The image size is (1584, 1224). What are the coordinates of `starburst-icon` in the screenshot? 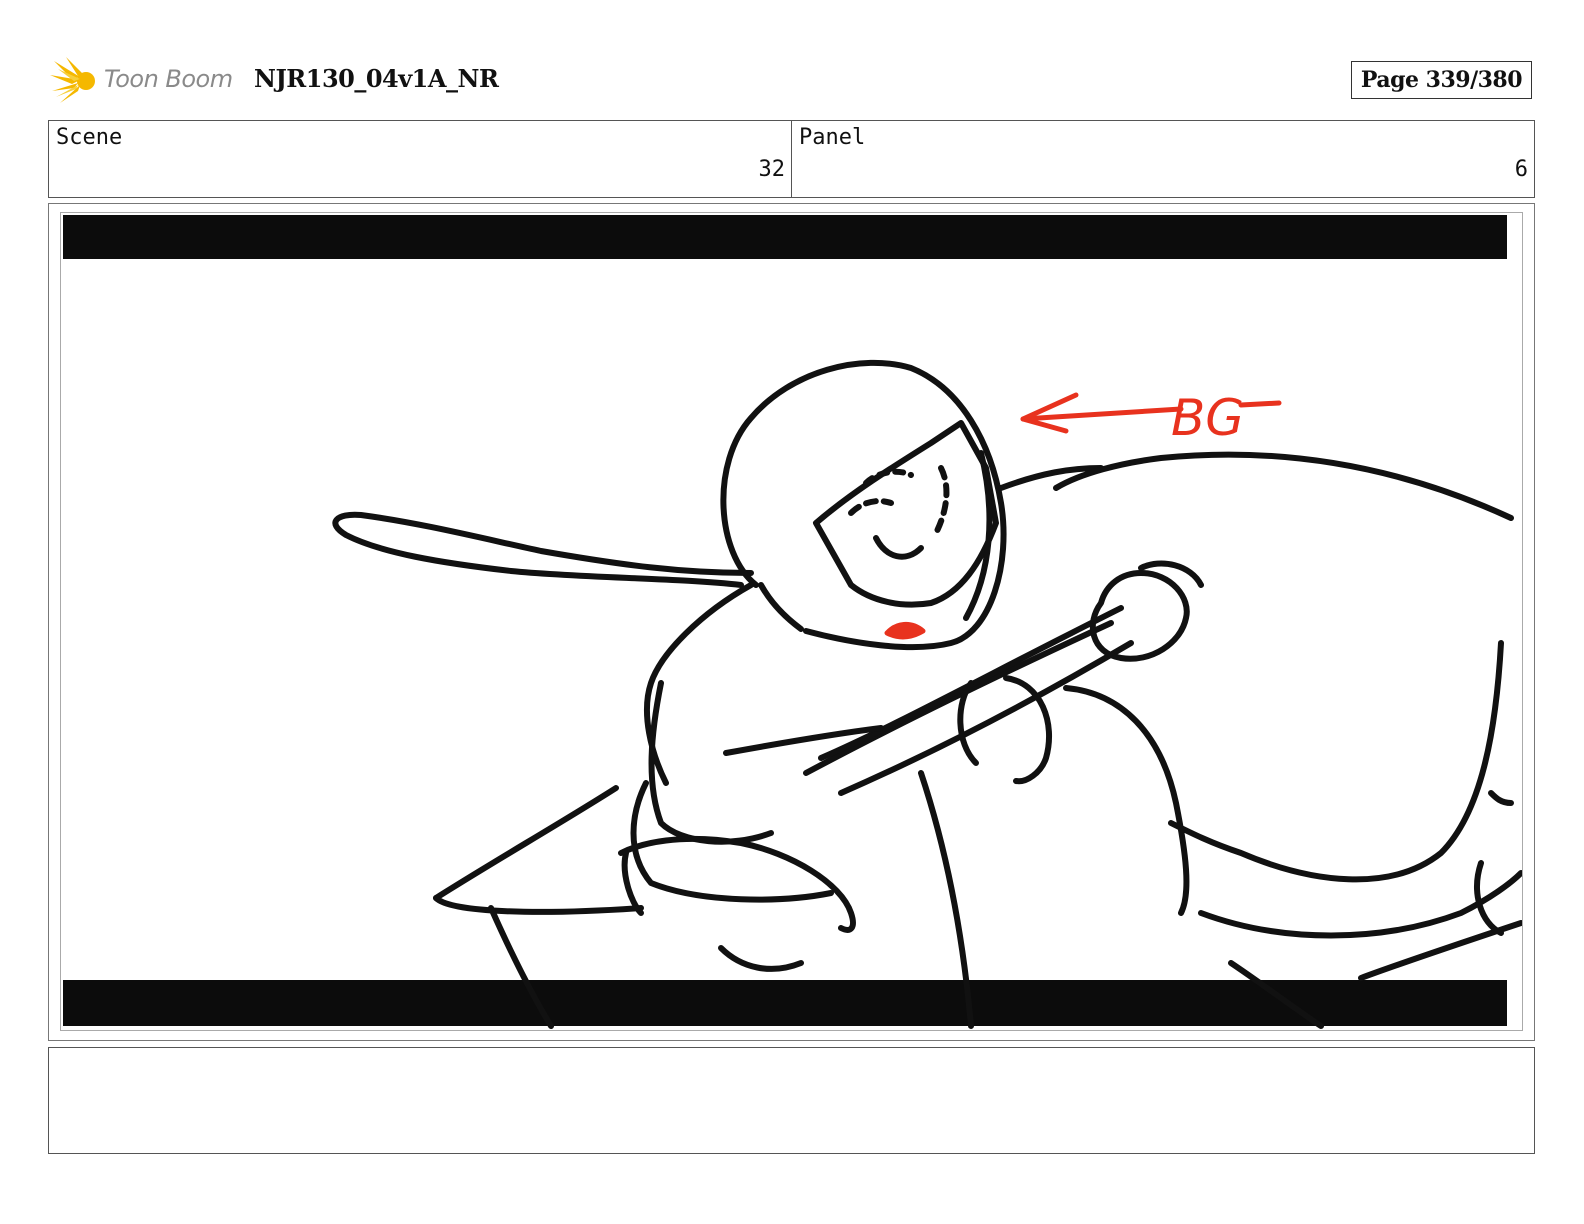 It's located at (72, 80).